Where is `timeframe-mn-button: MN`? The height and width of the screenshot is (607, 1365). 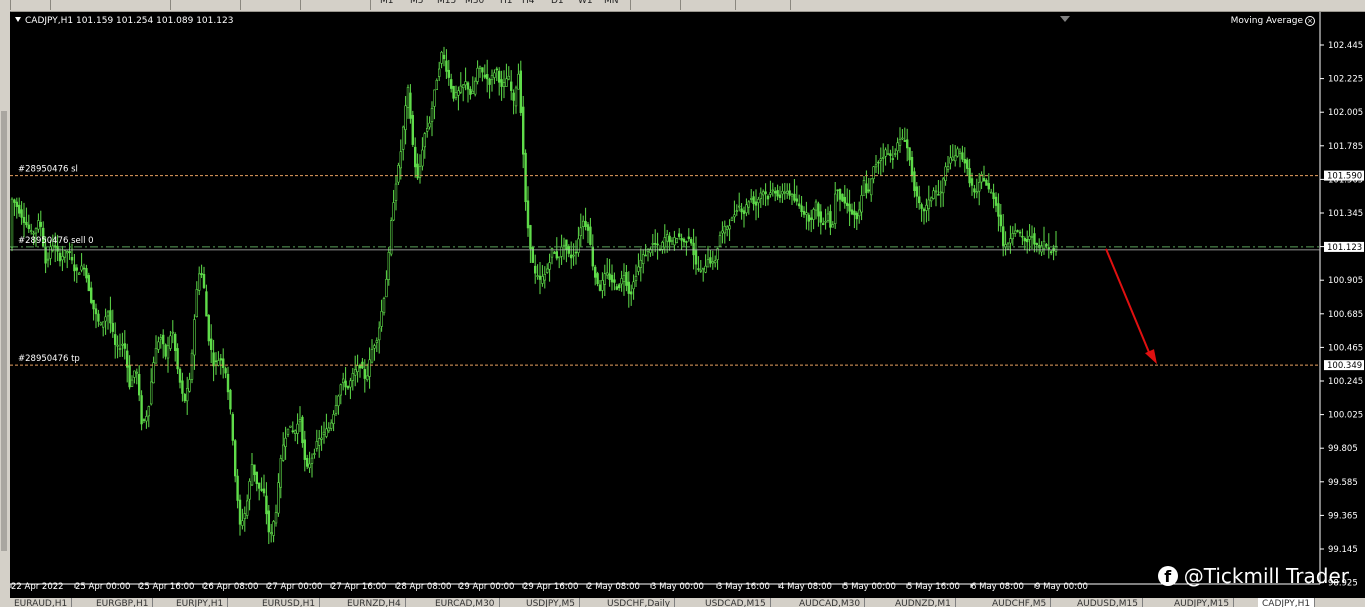 timeframe-mn-button: MN is located at coordinates (611, 3).